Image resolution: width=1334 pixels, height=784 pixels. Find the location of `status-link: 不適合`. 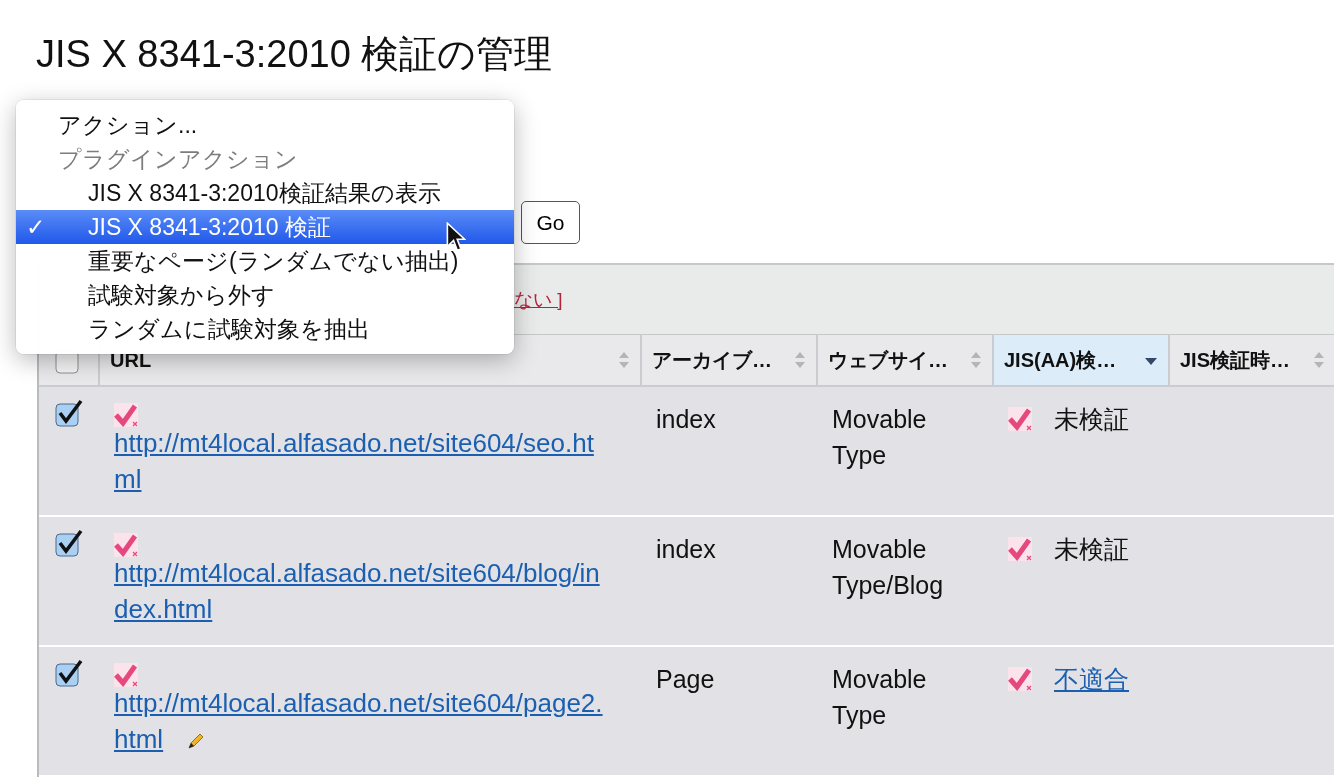

status-link: 不適合 is located at coordinates (1091, 679).